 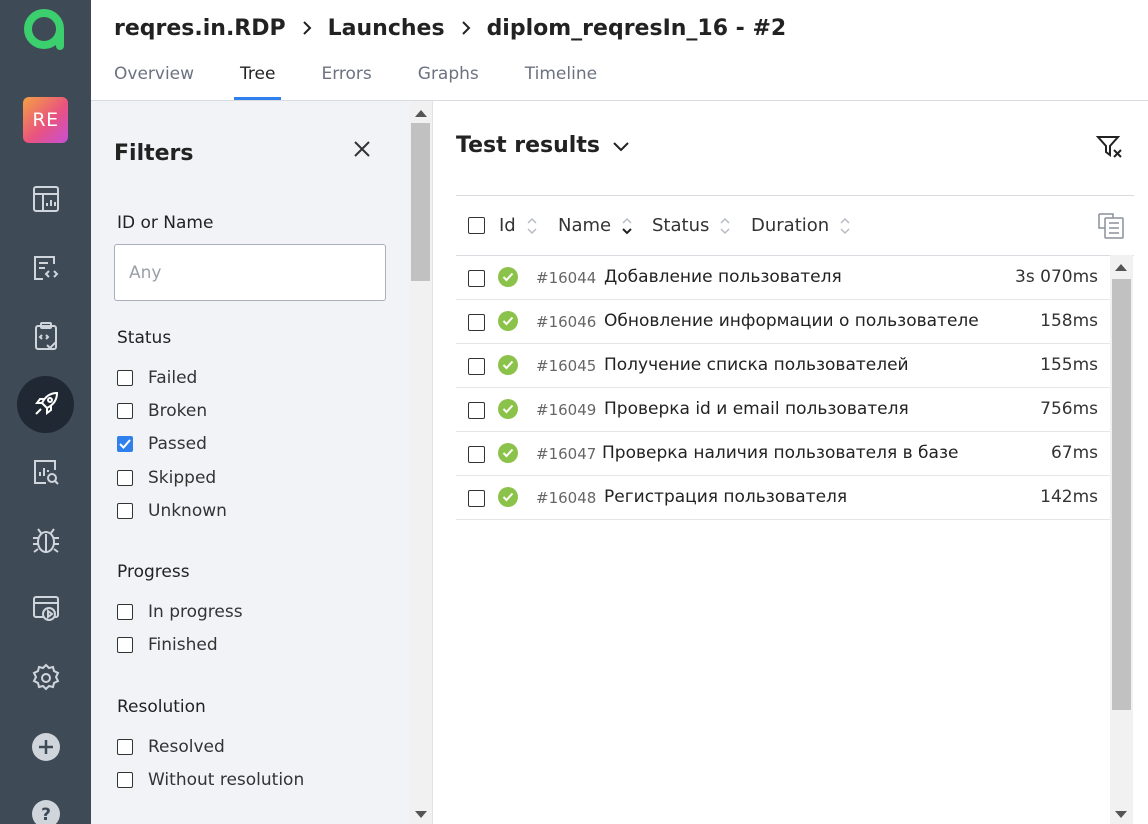 What do you see at coordinates (195, 612) in the screenshot?
I see `checkbox-label: In progress` at bounding box center [195, 612].